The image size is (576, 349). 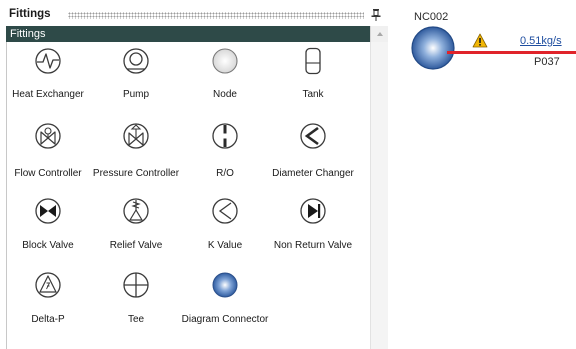 I want to click on pump-icon, so click(x=136, y=61).